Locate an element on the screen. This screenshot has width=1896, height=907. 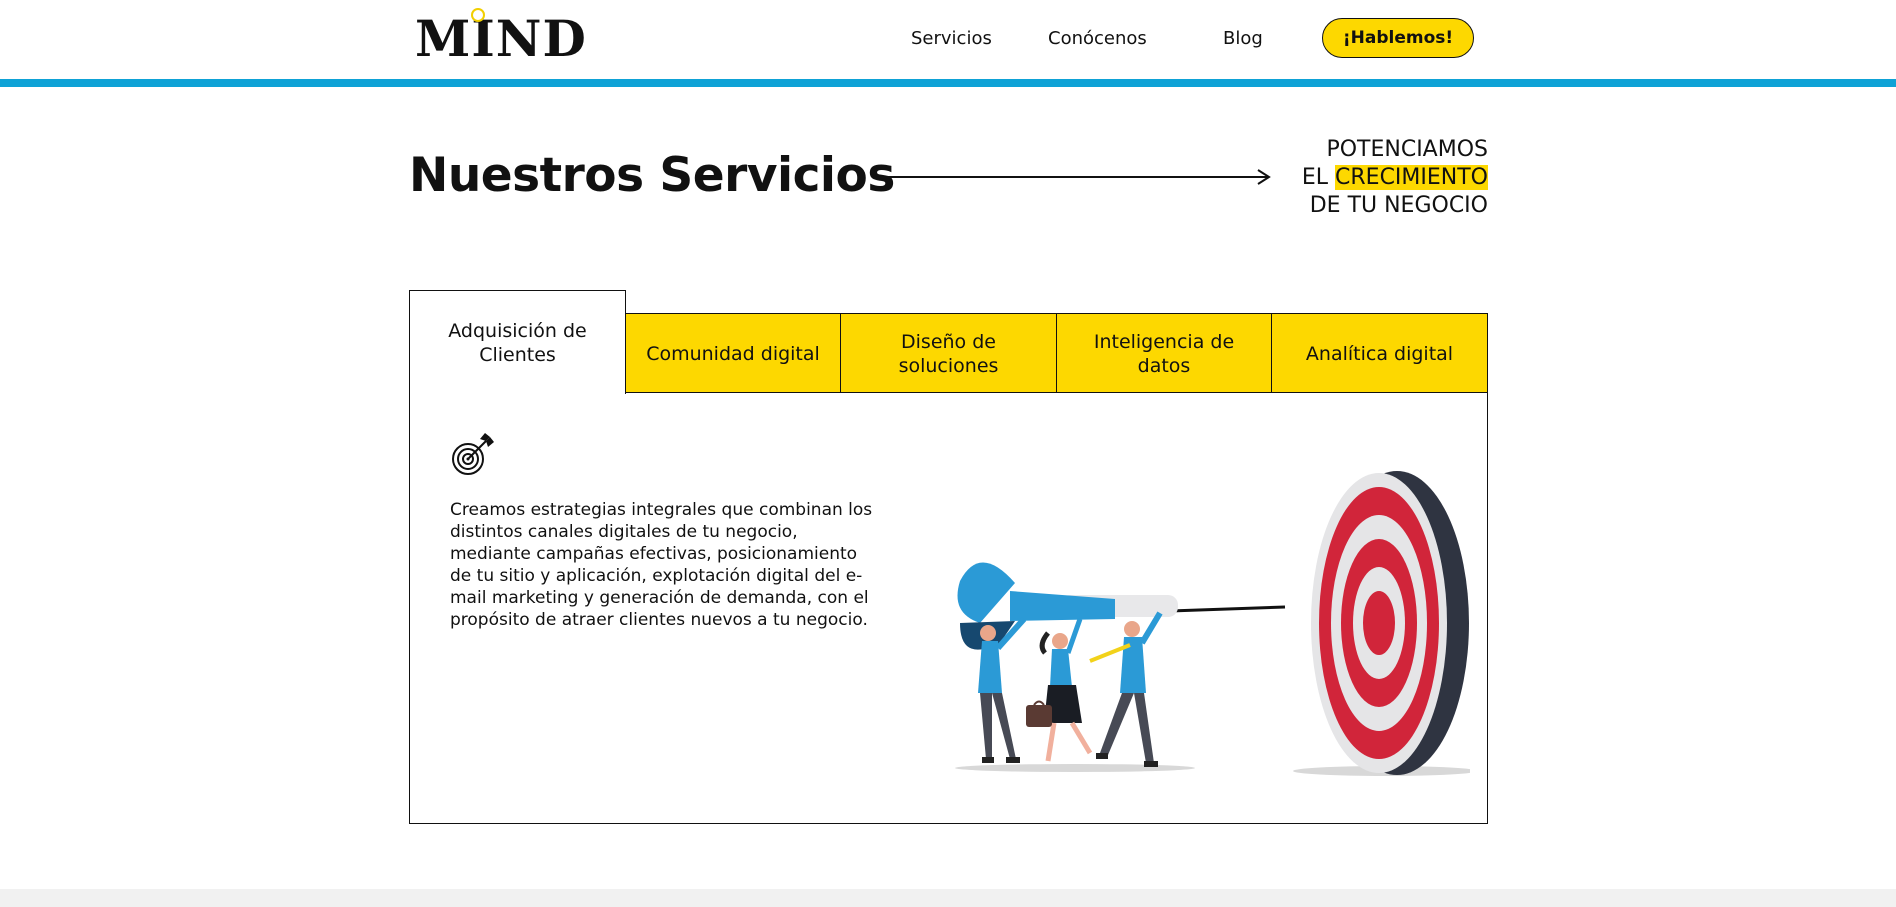
tagline-line-3: DE TU NEGOCIO is located at coordinates (1398, 205).